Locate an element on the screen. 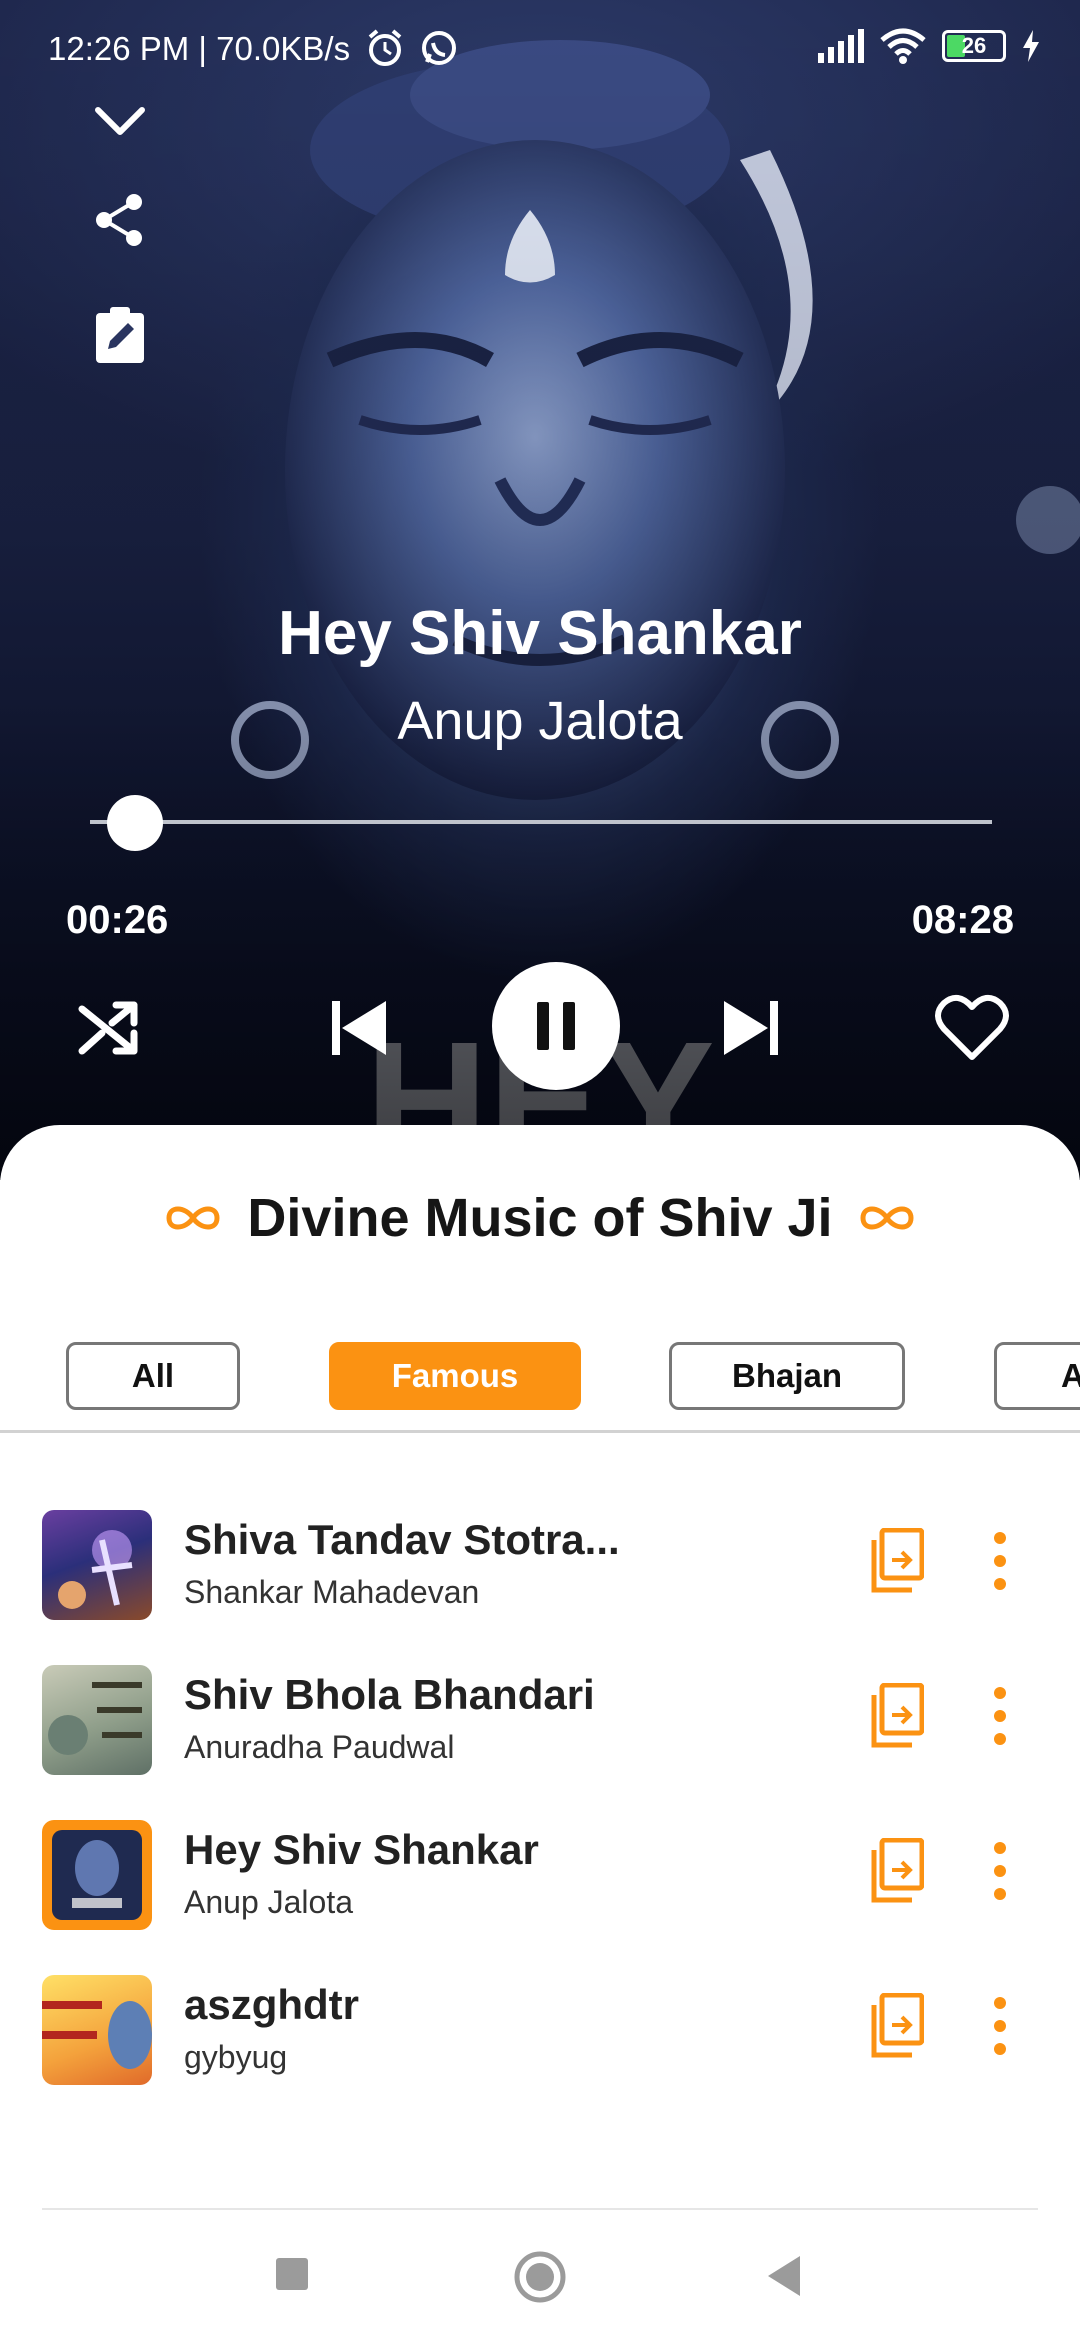 The width and height of the screenshot is (1080, 2340). song-list-item: Shiva Tandav Stotra... Shankar Mahadevan is located at coordinates (540, 1570).